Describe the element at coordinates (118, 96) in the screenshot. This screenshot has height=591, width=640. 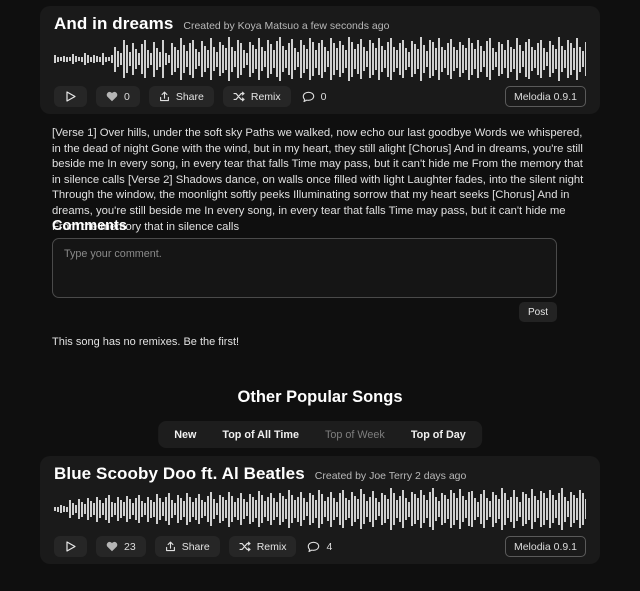
I see `like-button: 0` at that location.